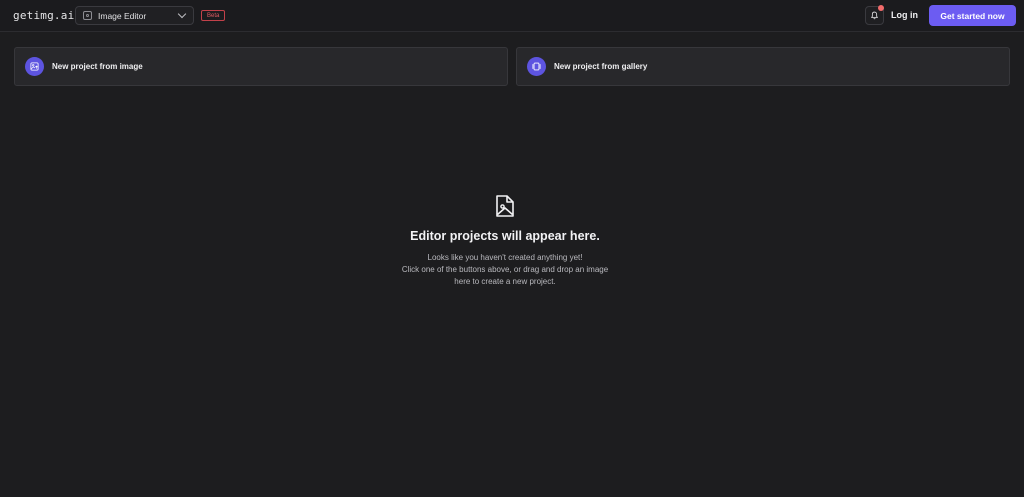  Describe the element at coordinates (601, 66) in the screenshot. I see `card-label: New project from gallery` at that location.